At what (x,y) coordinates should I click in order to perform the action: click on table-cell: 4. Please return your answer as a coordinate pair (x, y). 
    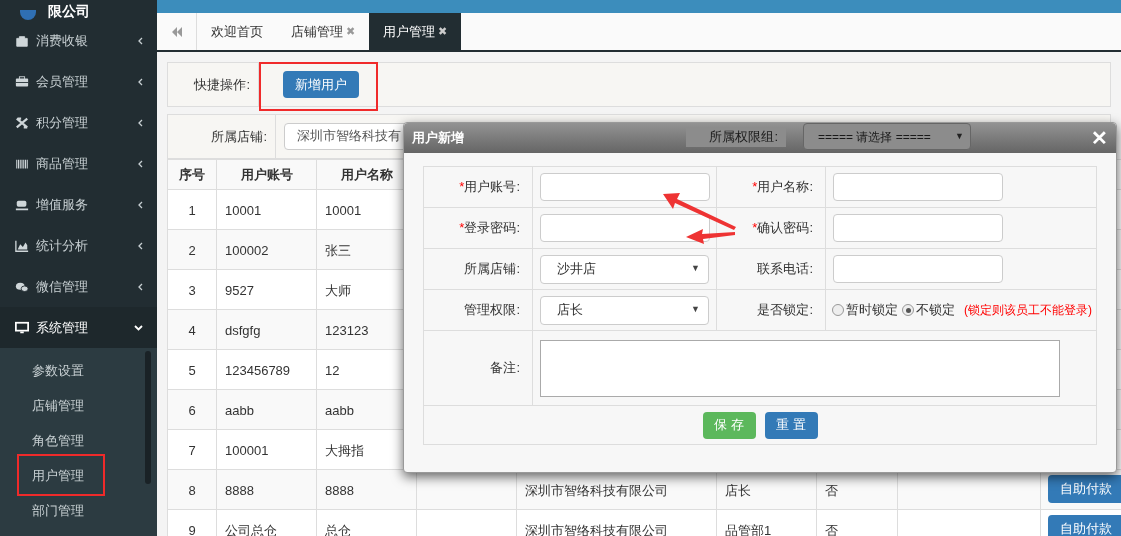
    Looking at the image, I should click on (192, 329).